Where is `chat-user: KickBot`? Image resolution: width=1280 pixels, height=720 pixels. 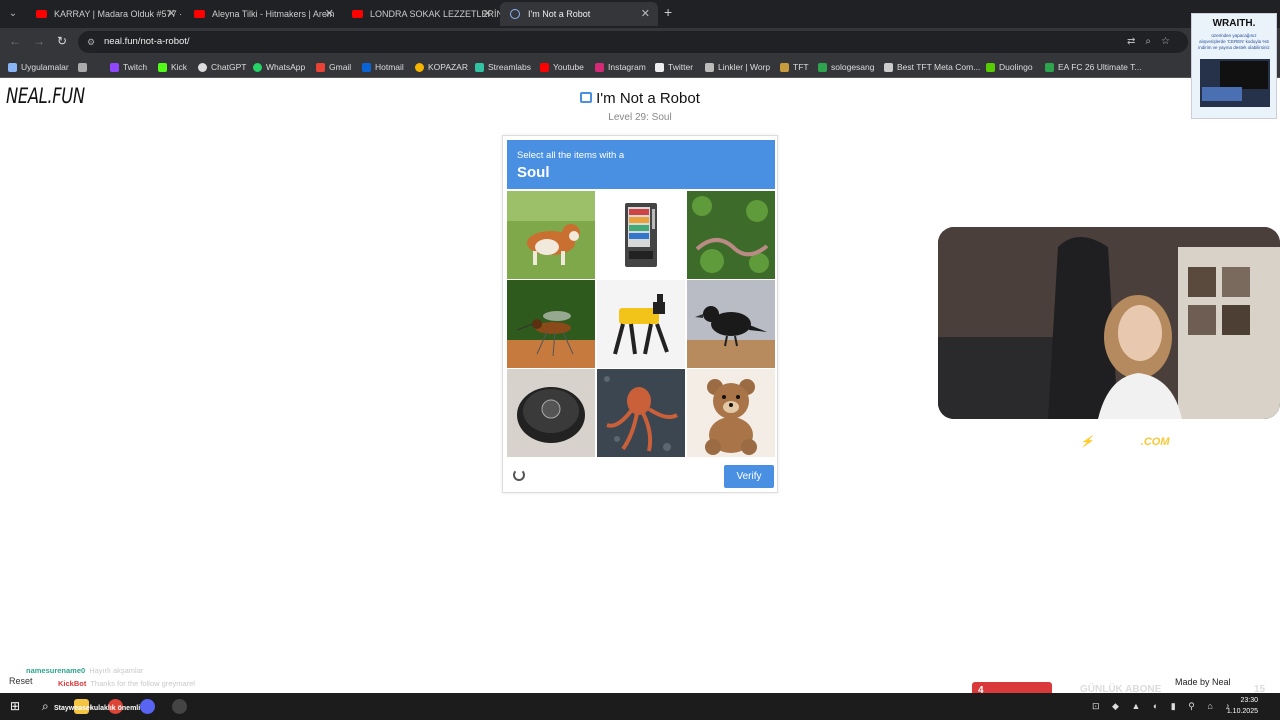
chat-user: KickBot is located at coordinates (72, 683).